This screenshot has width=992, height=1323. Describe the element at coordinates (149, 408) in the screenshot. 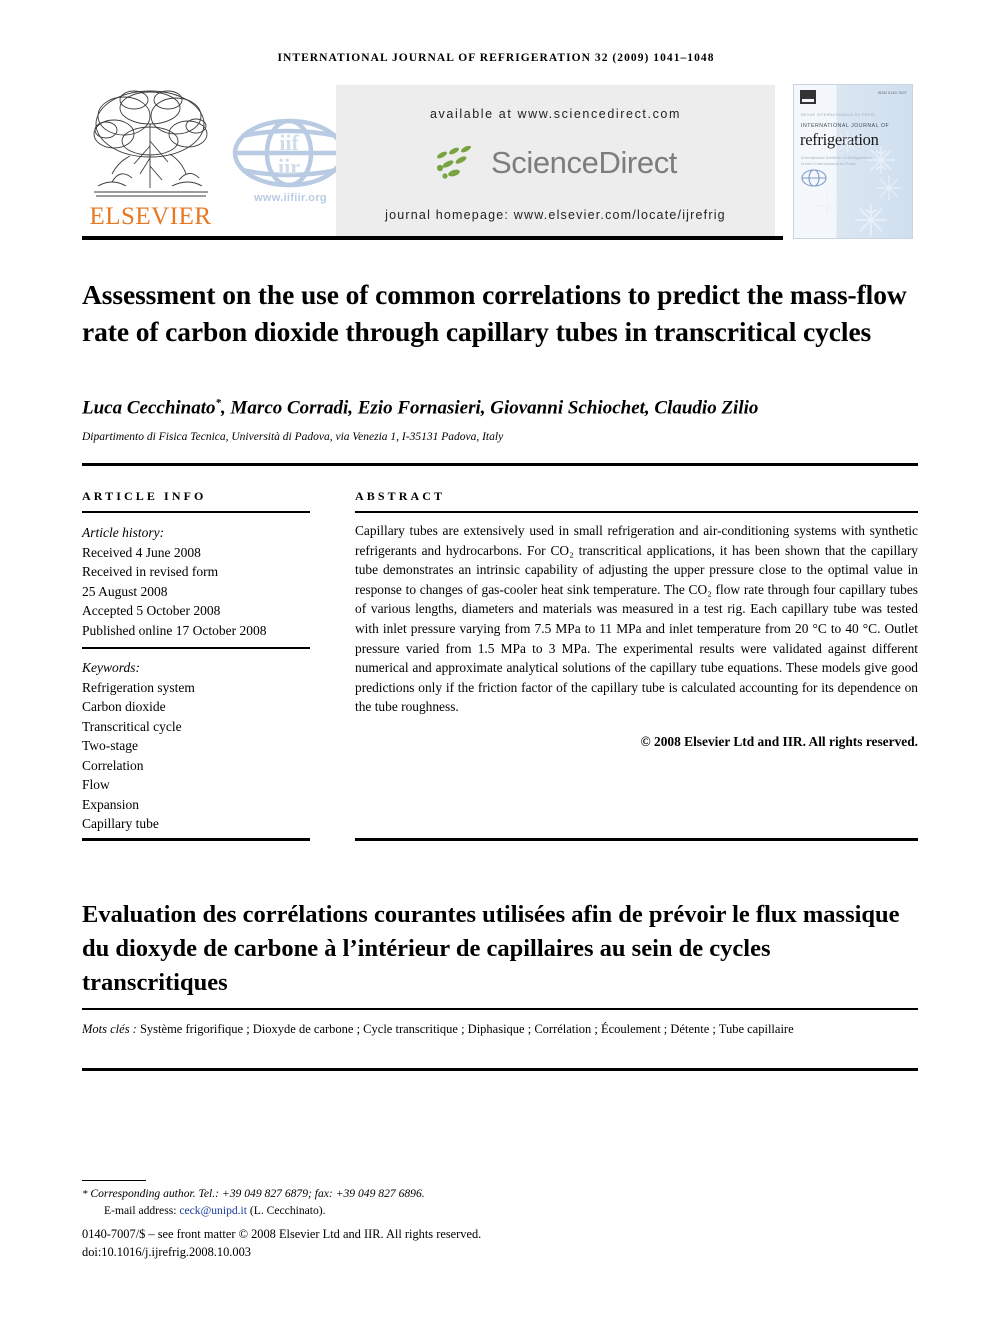

I see `corresponding-author-name: Luca Cecchinato` at that location.